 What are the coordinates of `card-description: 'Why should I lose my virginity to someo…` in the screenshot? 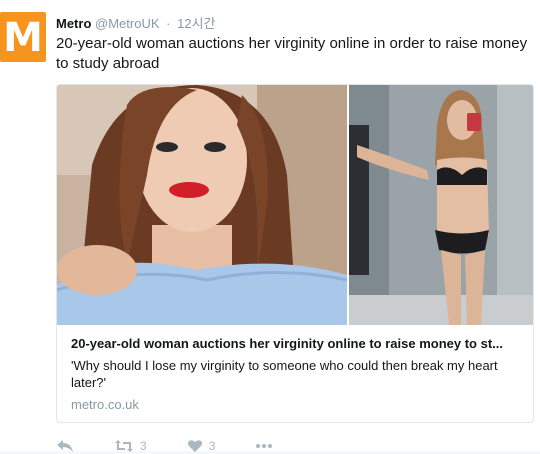 It's located at (284, 374).